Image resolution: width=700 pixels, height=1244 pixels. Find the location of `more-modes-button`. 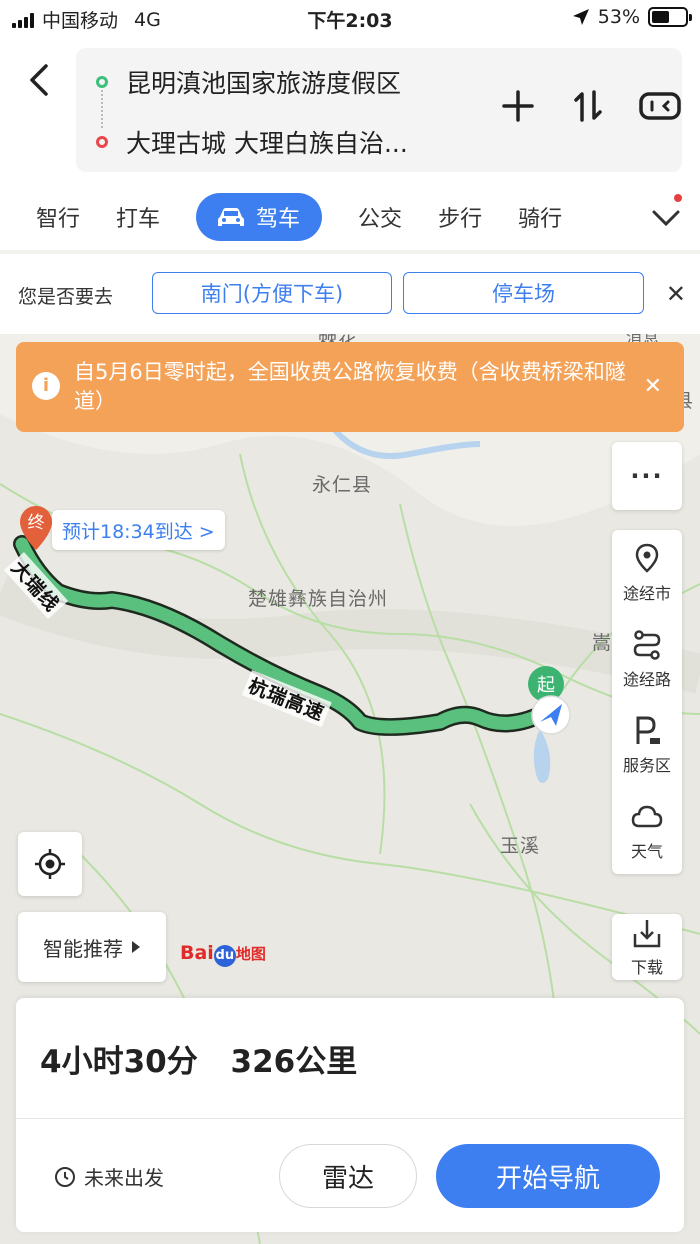

more-modes-button is located at coordinates (666, 214).